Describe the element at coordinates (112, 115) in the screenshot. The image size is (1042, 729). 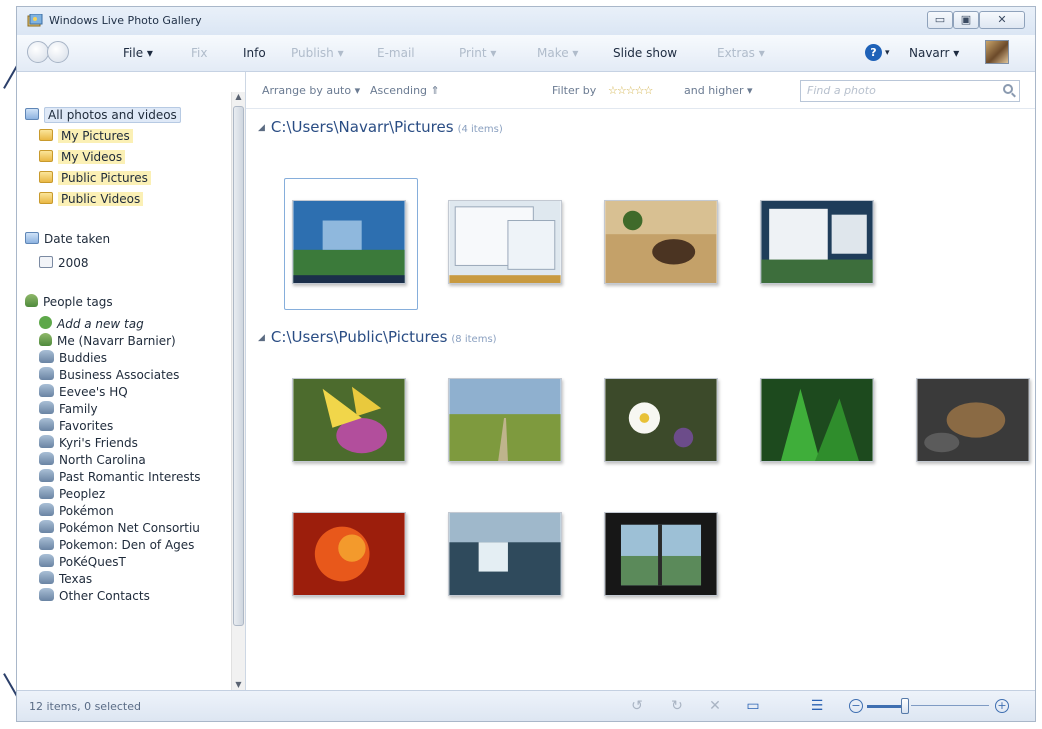
I see `sidebar-item-label: All photos and videos` at that location.